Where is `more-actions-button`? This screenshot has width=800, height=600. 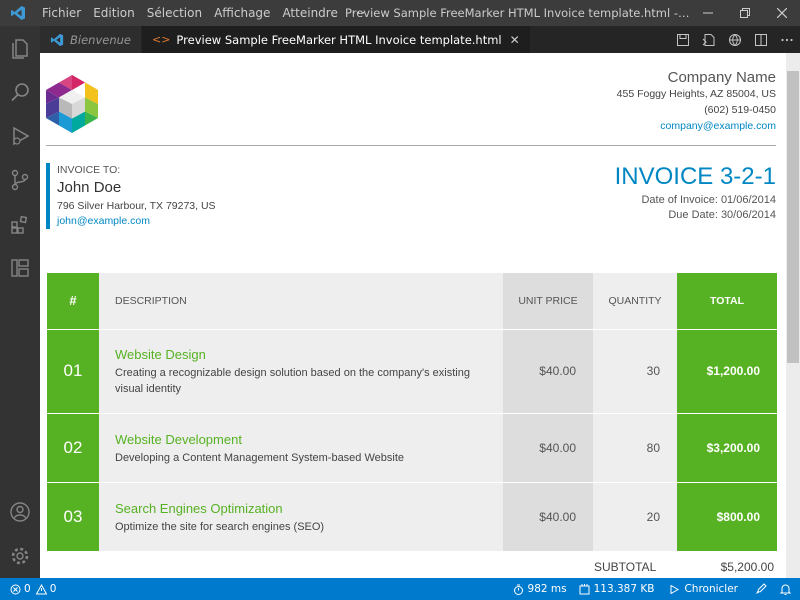
more-actions-button is located at coordinates (787, 39).